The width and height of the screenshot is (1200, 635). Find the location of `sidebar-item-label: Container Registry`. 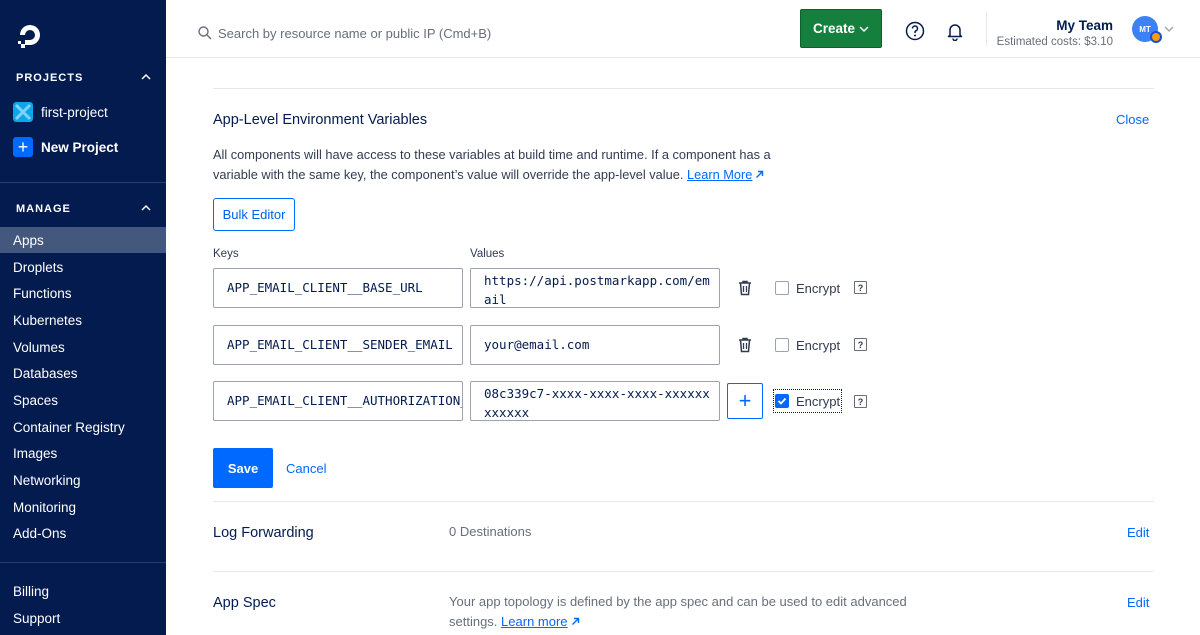

sidebar-item-label: Container Registry is located at coordinates (69, 427).